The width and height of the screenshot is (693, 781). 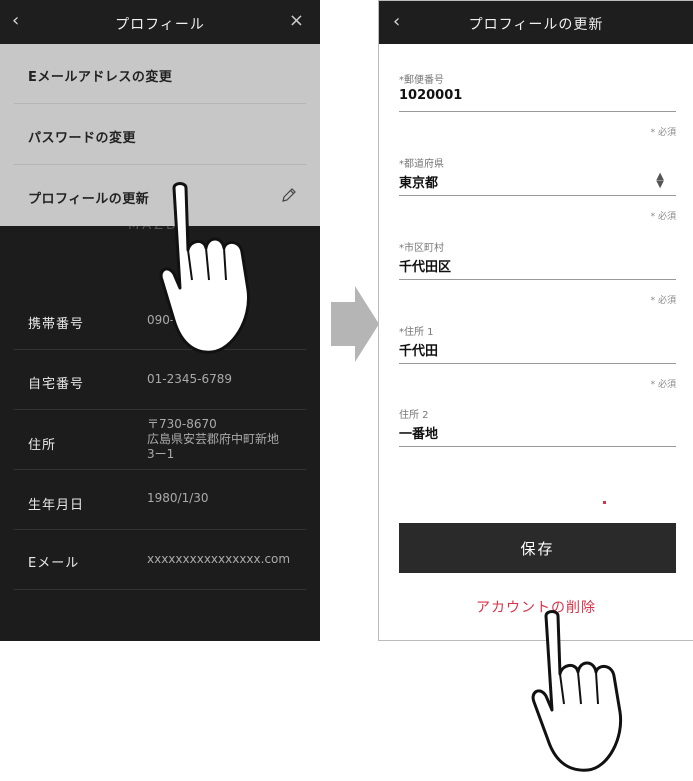 What do you see at coordinates (219, 559) in the screenshot?
I see `row-value: xxxxxxxxxxxxxxxx.com` at bounding box center [219, 559].